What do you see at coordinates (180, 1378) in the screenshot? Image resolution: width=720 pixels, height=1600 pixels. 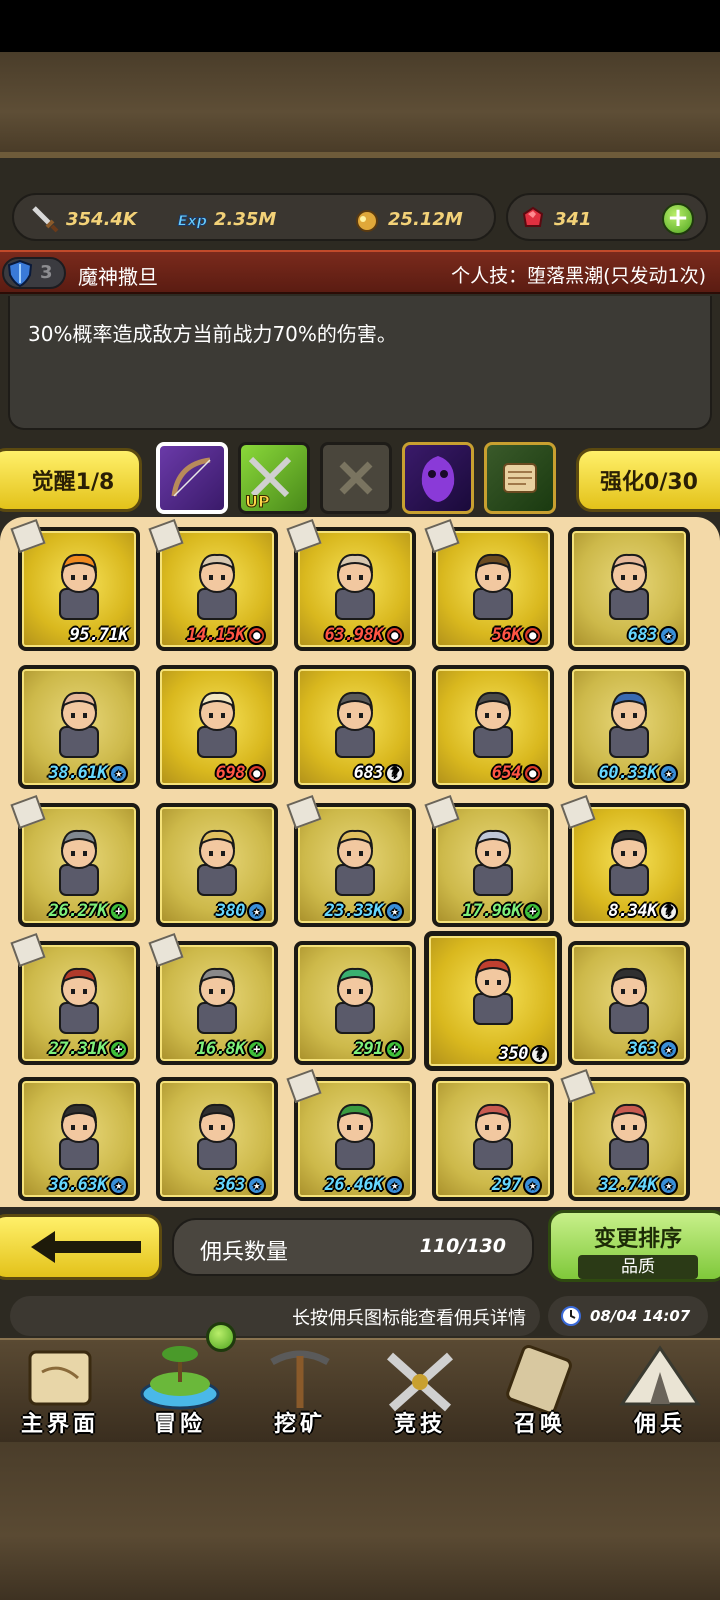 I see `island-icon` at bounding box center [180, 1378].